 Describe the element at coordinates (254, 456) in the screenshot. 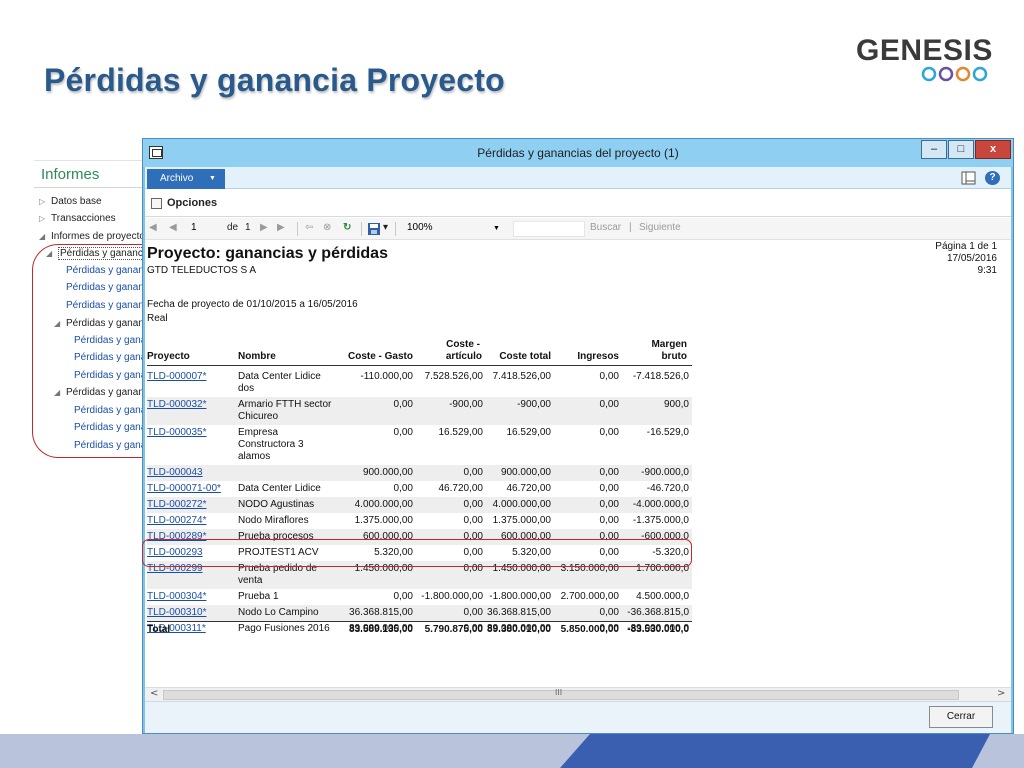

I see `project-name: alamos` at that location.